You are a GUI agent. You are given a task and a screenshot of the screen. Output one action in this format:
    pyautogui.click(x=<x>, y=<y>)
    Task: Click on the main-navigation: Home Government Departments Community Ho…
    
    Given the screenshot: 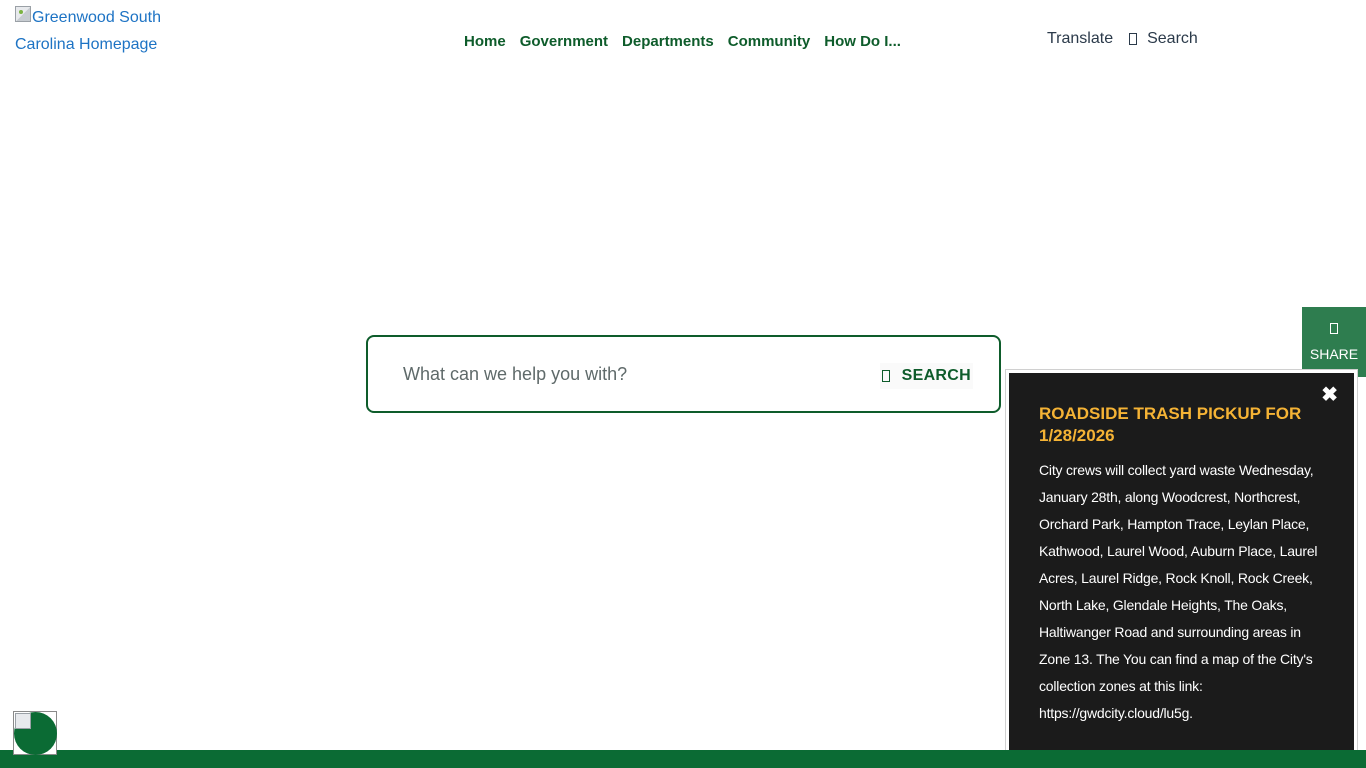 What is the action you would take?
    pyautogui.click(x=682, y=41)
    